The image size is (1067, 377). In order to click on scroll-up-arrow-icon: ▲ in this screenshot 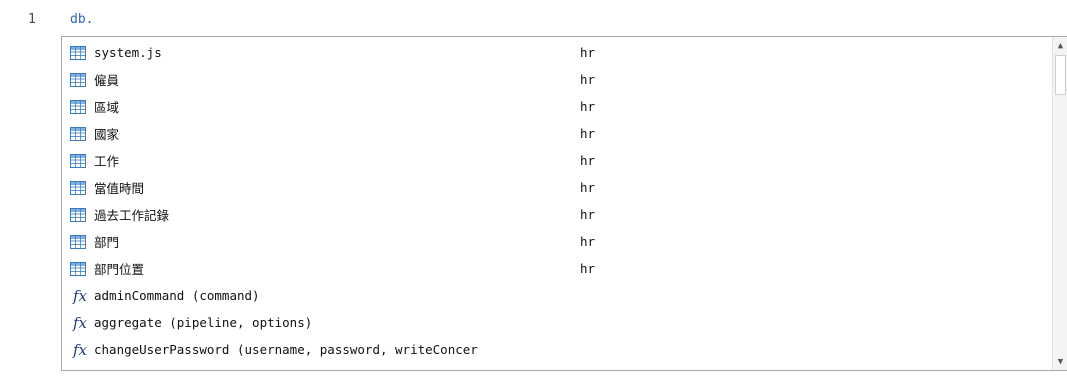, I will do `click(1060, 45)`.